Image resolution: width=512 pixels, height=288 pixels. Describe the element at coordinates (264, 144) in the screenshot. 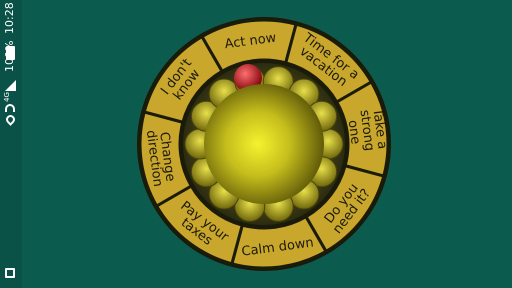

I see `spin-button` at that location.